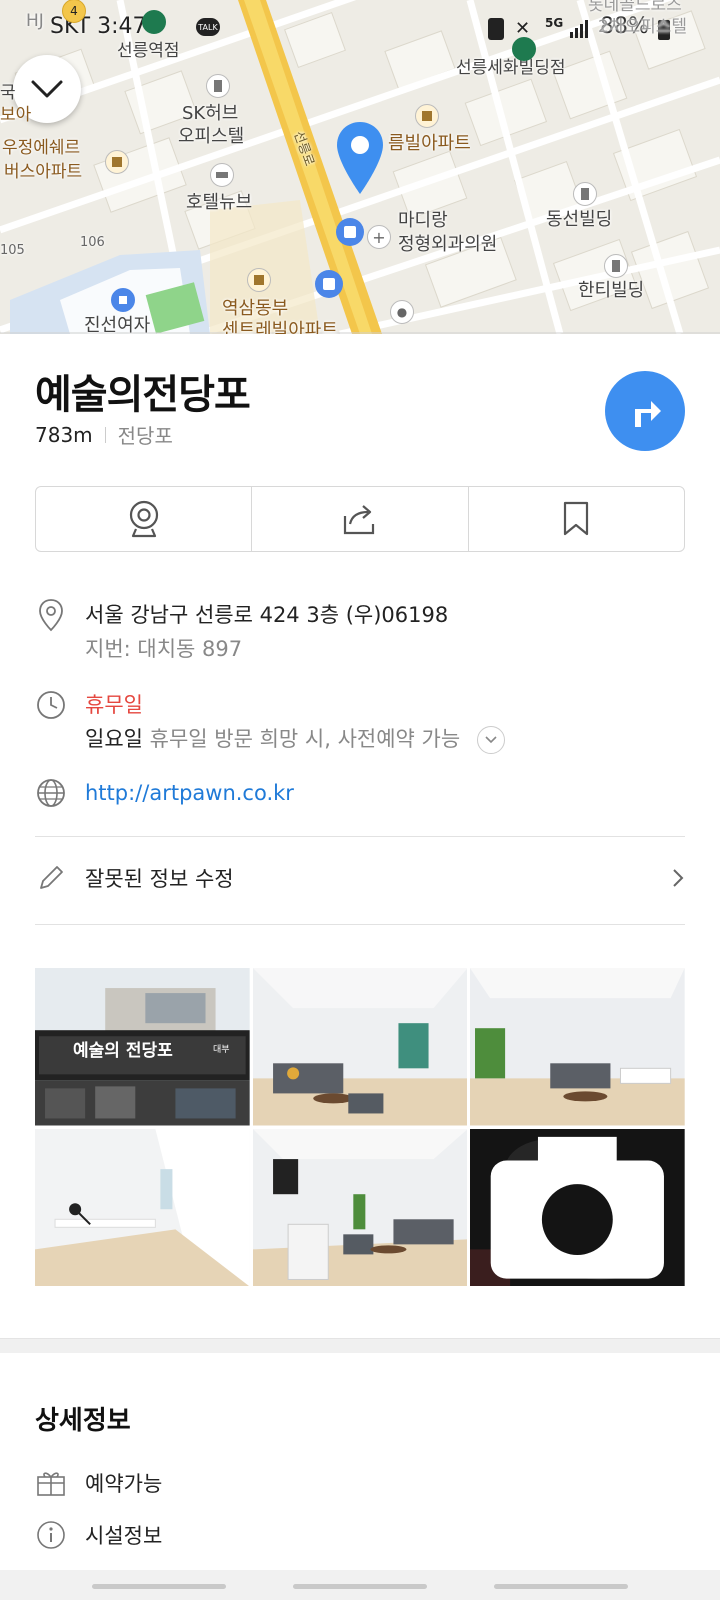 This screenshot has height=1600, width=720. What do you see at coordinates (585, 194) in the screenshot?
I see `office-building-icon` at bounding box center [585, 194].